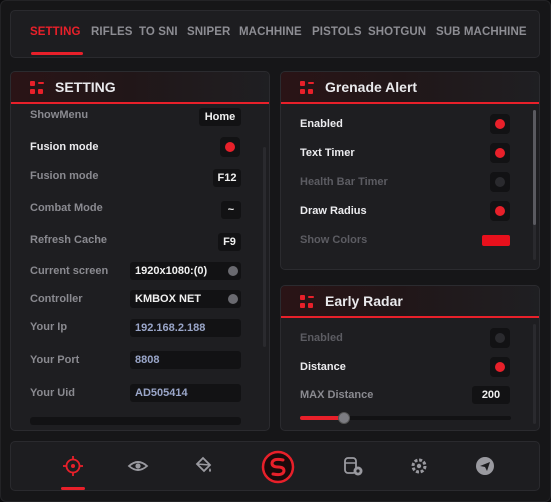  I want to click on max-distance-value: 200, so click(491, 395).